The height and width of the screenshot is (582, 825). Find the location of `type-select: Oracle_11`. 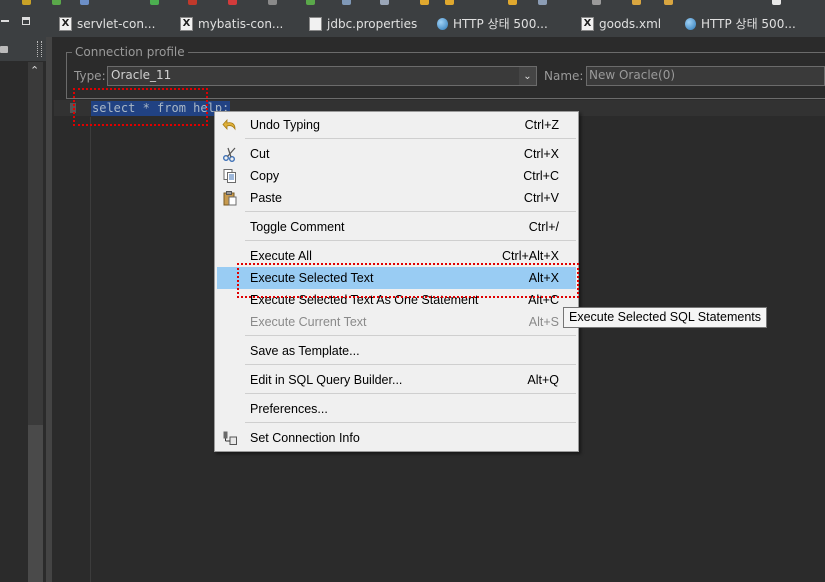

type-select: Oracle_11 is located at coordinates (322, 76).